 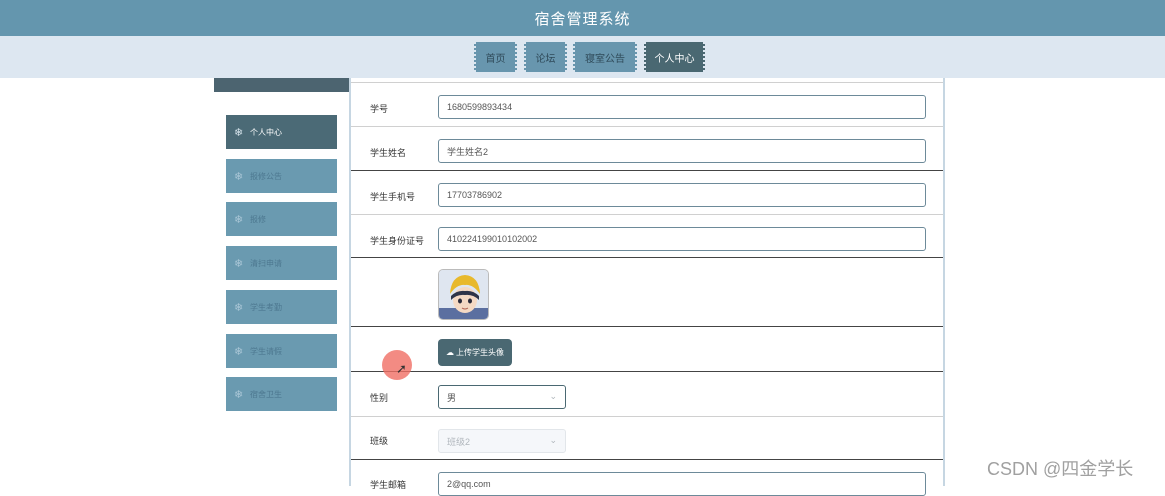 What do you see at coordinates (495, 57) in the screenshot?
I see `nav-item-home: 首页` at bounding box center [495, 57].